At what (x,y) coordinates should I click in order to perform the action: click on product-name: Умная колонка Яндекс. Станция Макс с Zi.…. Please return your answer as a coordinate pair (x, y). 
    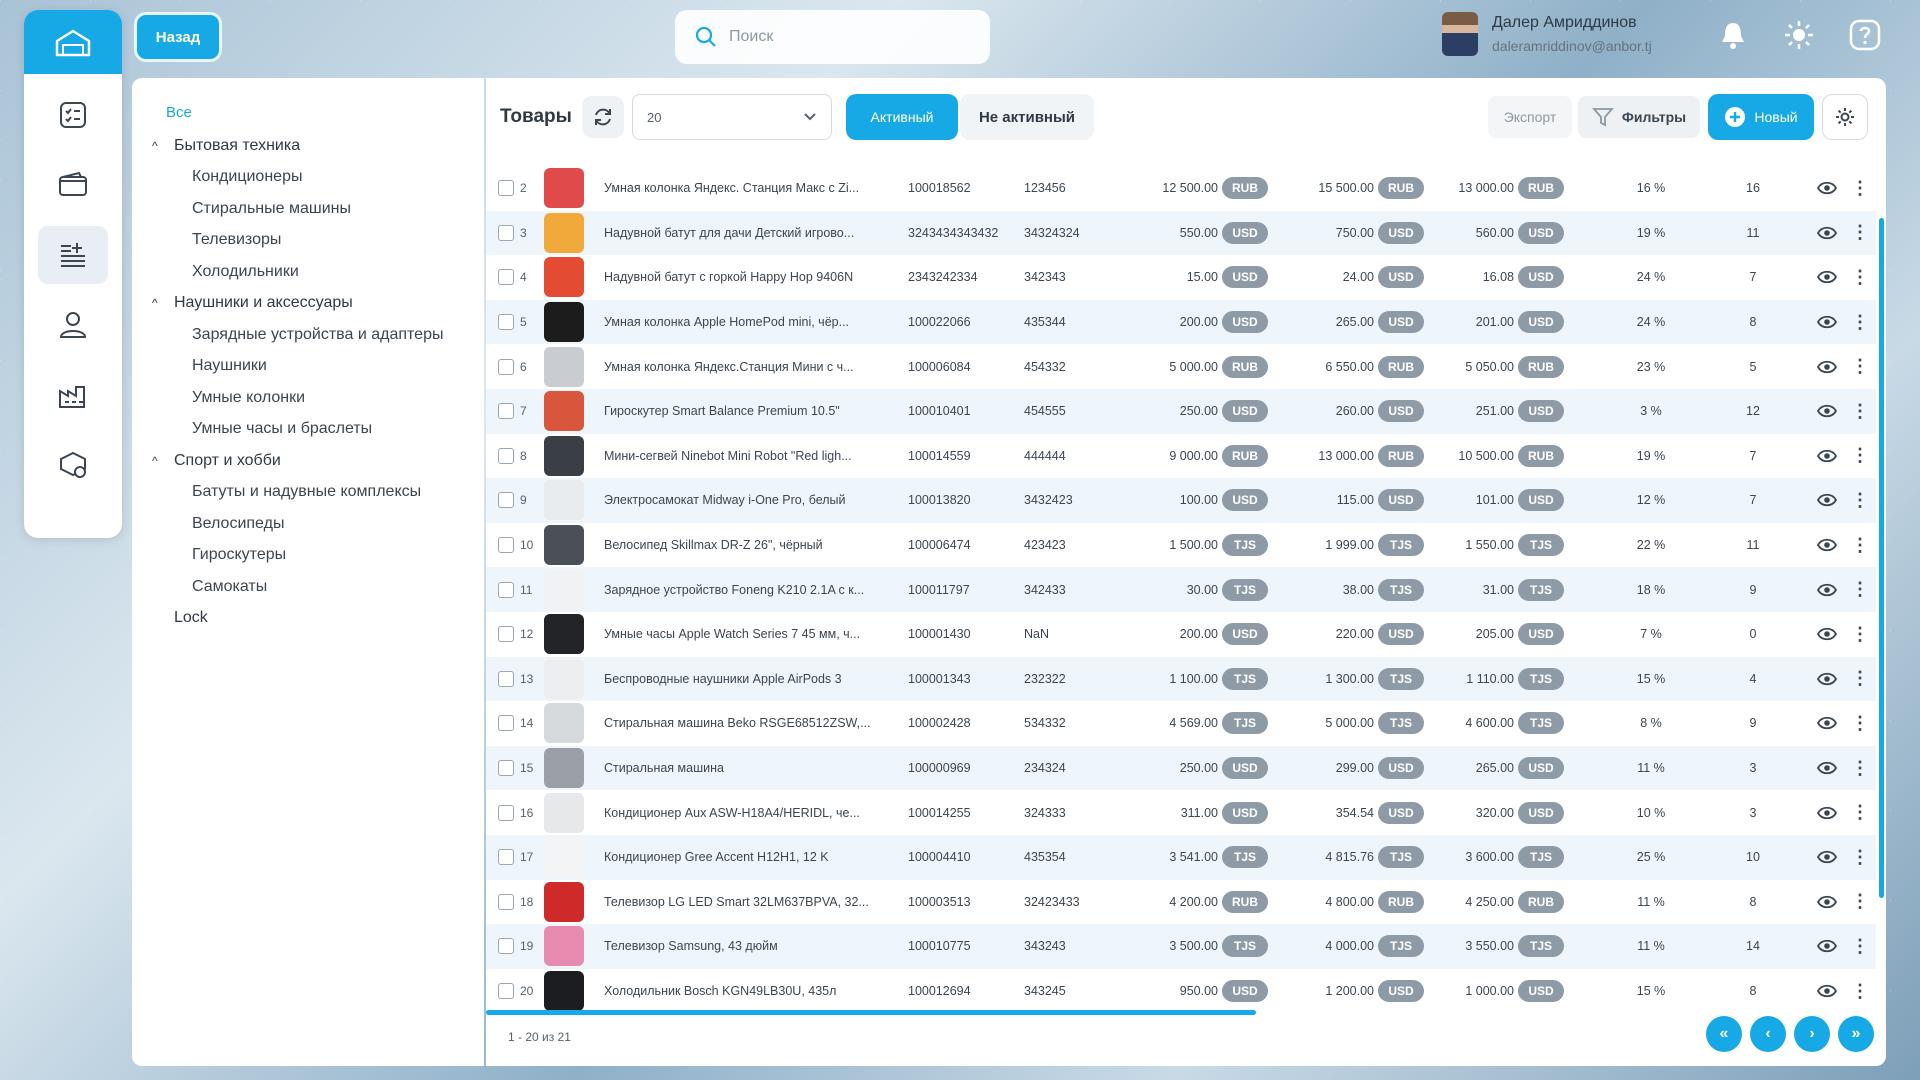
    Looking at the image, I should click on (749, 188).